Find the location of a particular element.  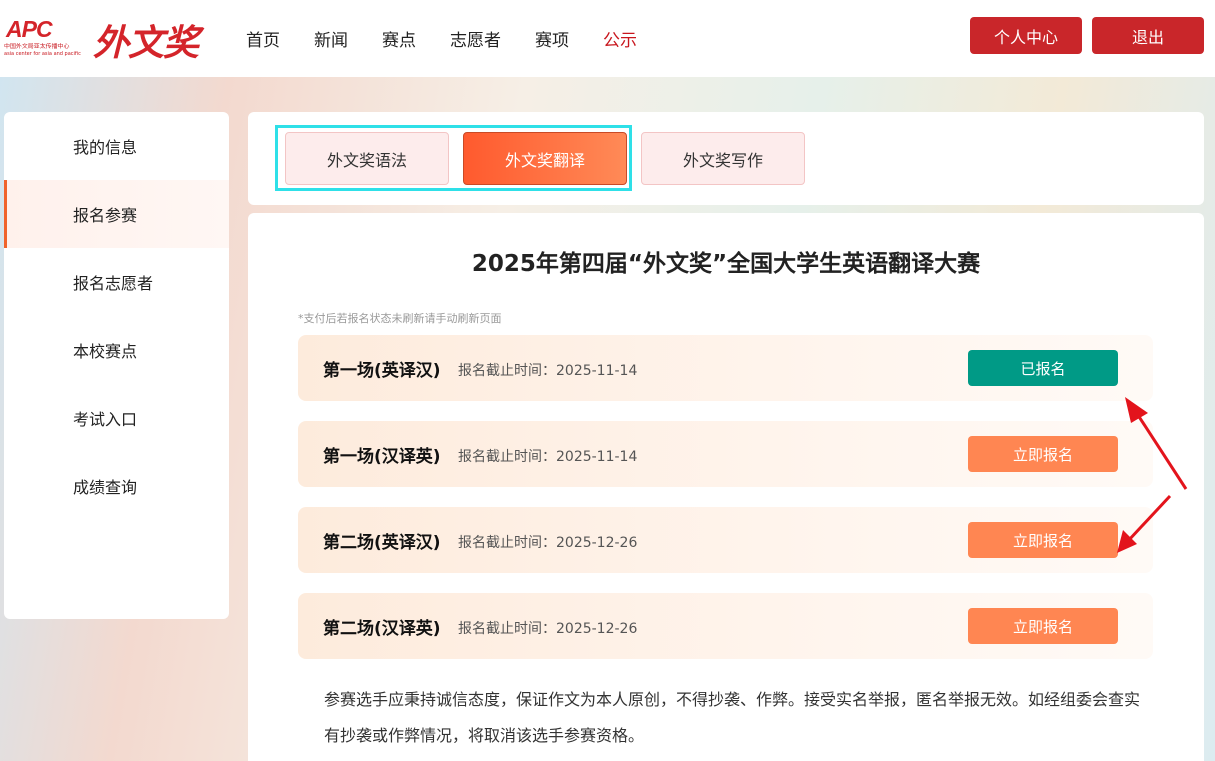

page-title: 2025年第四届“外文奖”全国大学生英语翻译大赛 is located at coordinates (726, 264).